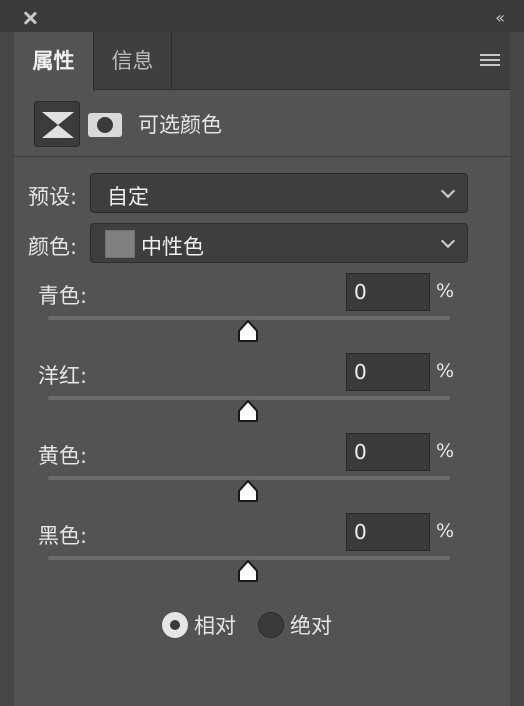  Describe the element at coordinates (517, 369) in the screenshot. I see `panel-border-right` at that location.